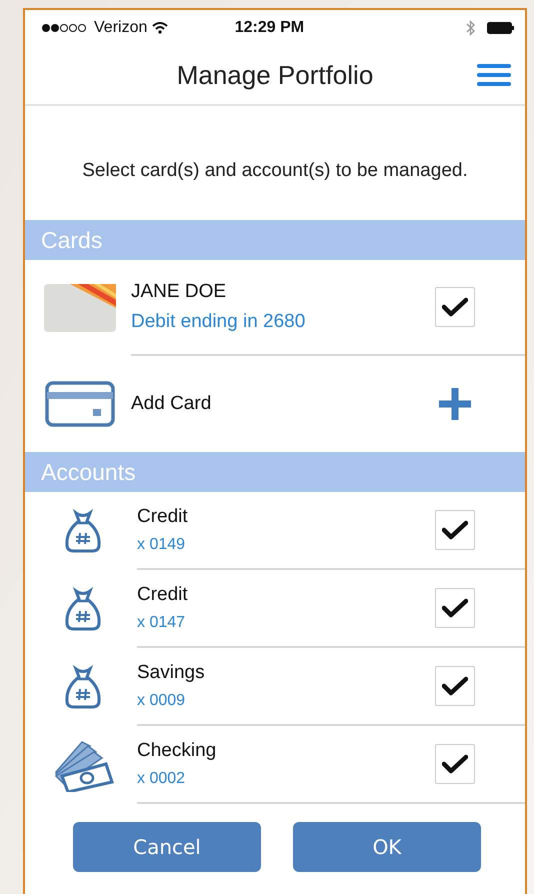  Describe the element at coordinates (83, 765) in the screenshot. I see `cash-stack-icon` at that location.